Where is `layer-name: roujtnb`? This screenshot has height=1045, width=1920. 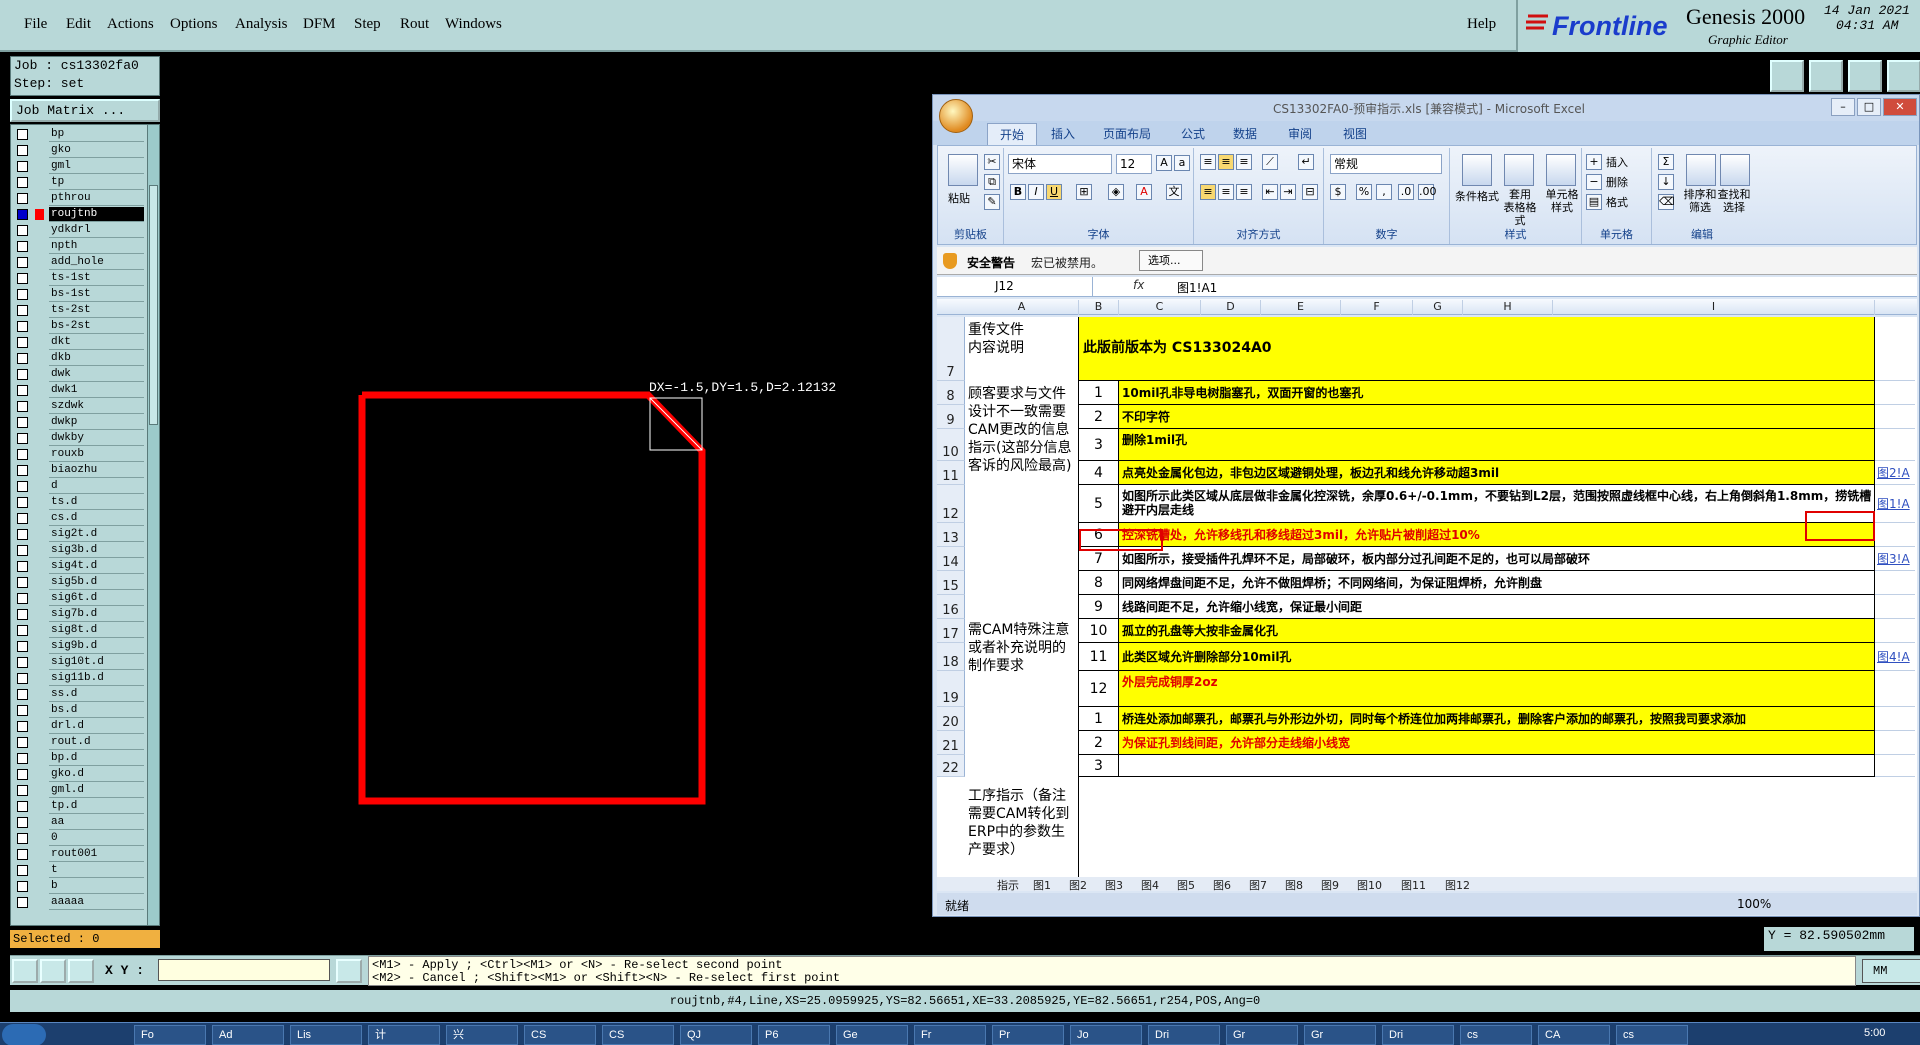
layer-name: roujtnb is located at coordinates (96, 214).